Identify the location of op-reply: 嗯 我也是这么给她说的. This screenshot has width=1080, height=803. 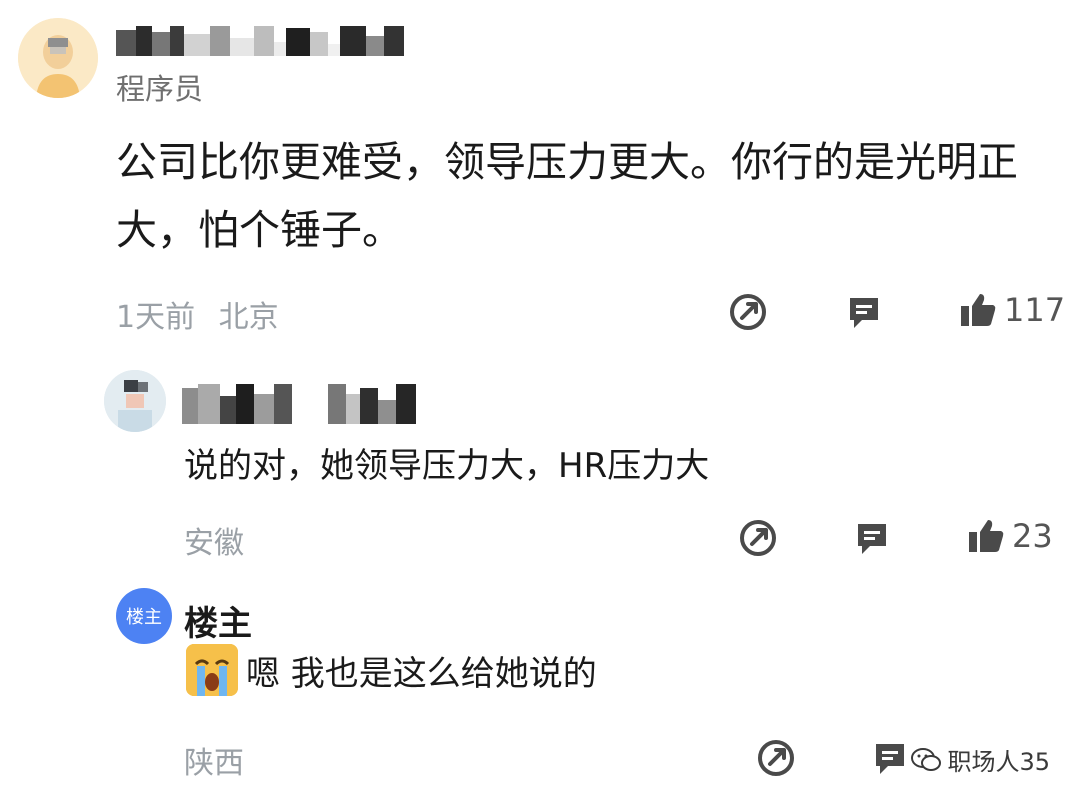
(391, 670).